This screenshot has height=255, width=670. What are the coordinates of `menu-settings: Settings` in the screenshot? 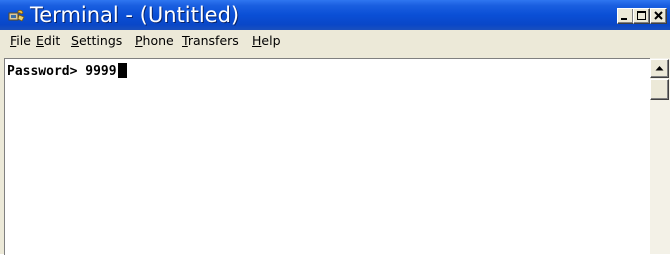 It's located at (96, 41).